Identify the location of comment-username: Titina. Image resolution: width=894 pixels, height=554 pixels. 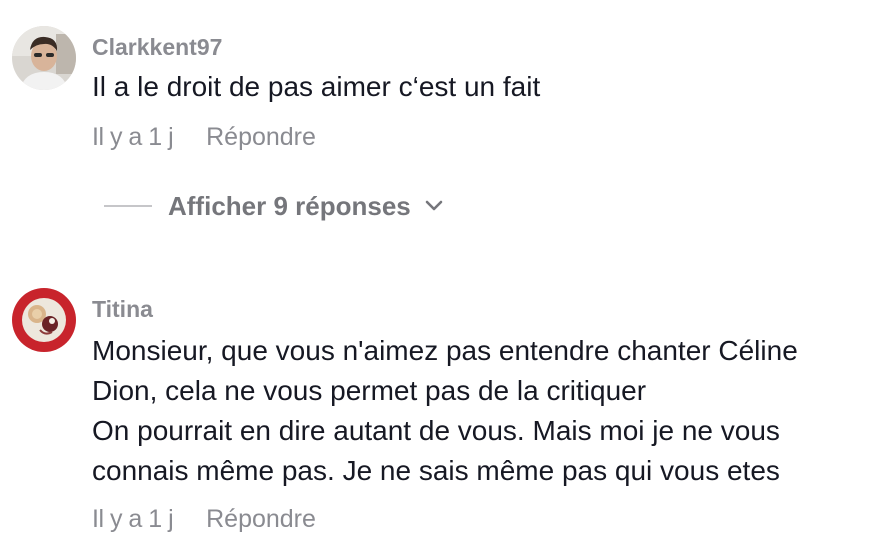
(122, 309).